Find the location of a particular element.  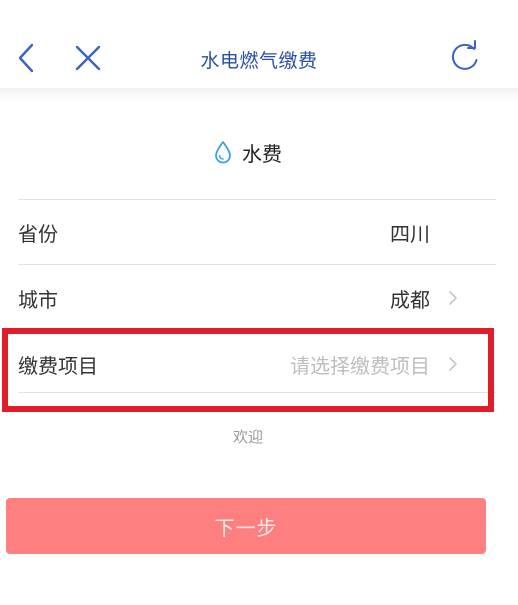

chevron-right-icon is located at coordinates (453, 298).